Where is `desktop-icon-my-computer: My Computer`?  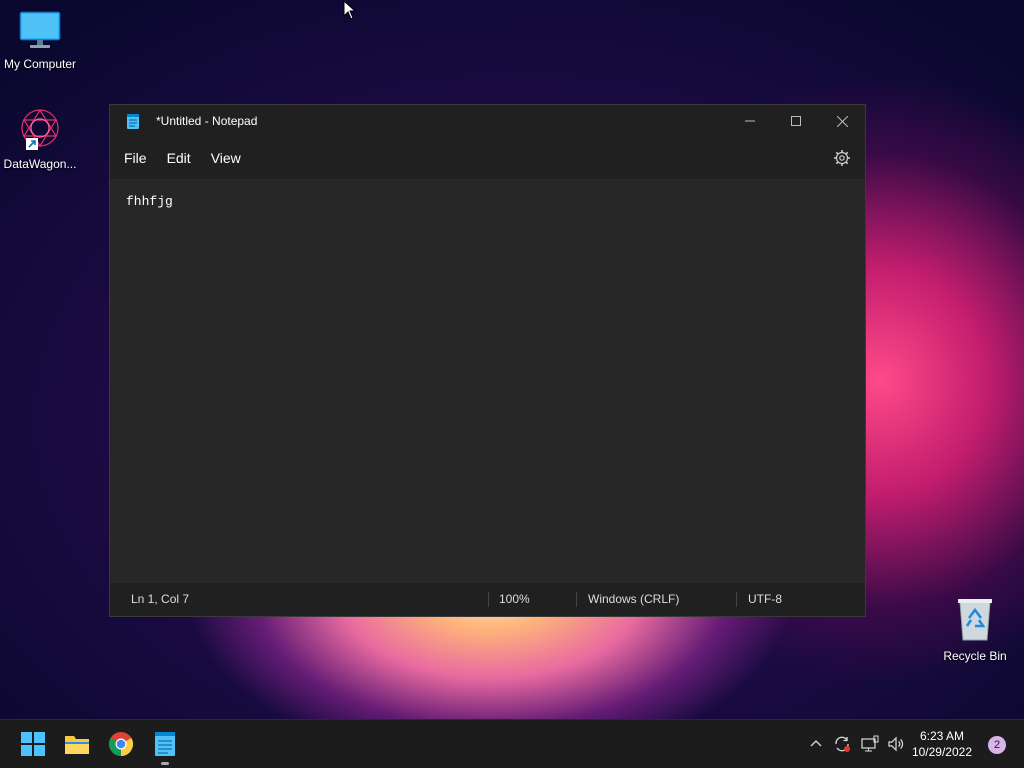 desktop-icon-my-computer: My Computer is located at coordinates (40, 40).